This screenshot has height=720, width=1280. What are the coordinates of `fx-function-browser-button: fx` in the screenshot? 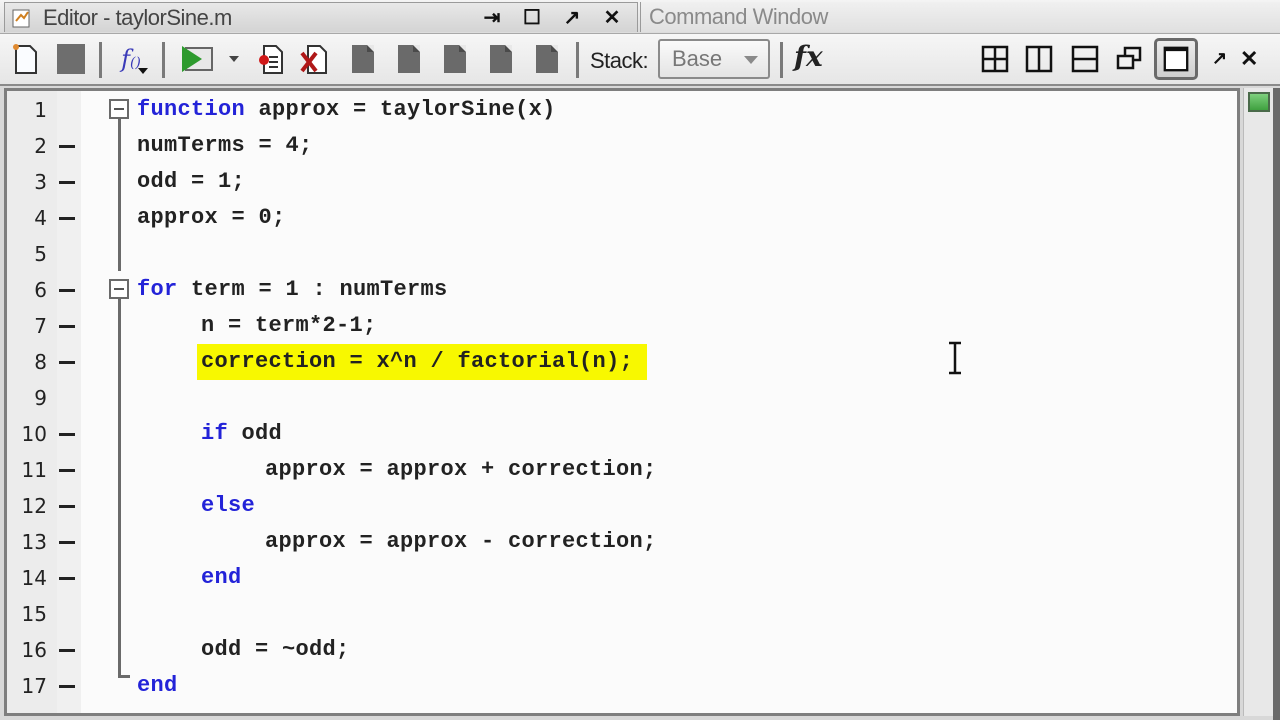 It's located at (808, 56).